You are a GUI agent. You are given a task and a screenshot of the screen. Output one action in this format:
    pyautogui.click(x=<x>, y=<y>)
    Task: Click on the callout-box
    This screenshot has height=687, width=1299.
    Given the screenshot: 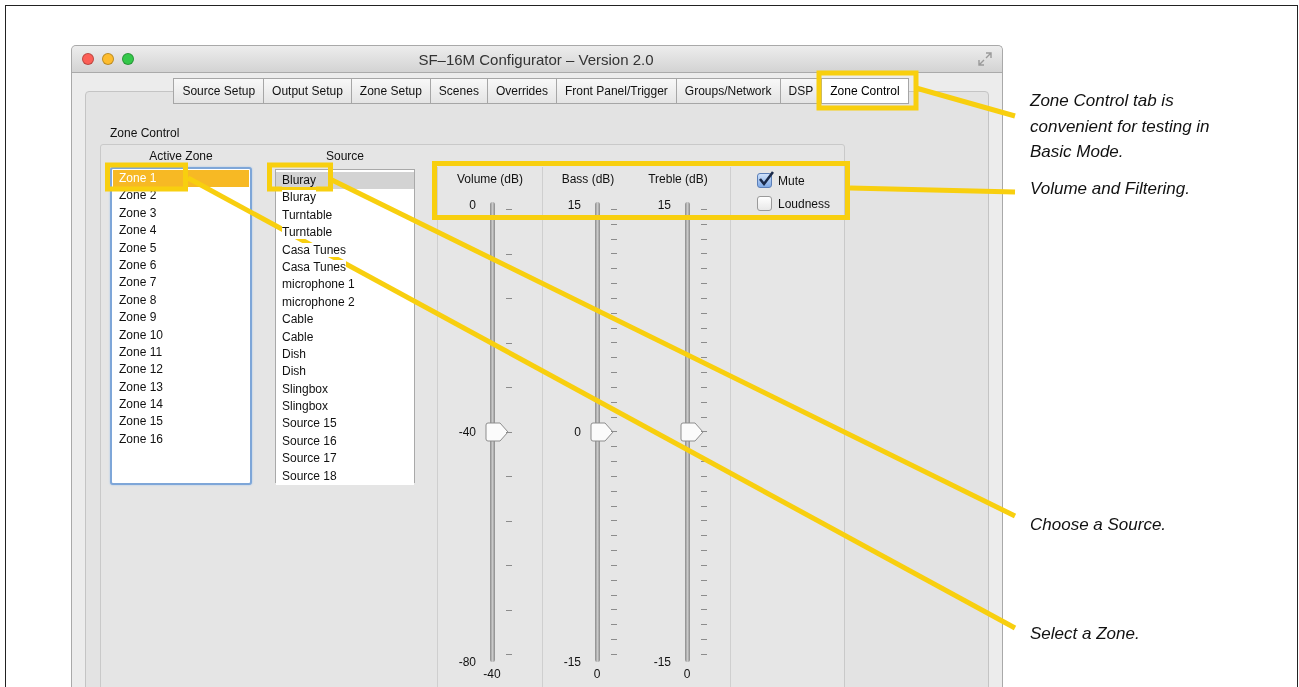 What is the action you would take?
    pyautogui.click(x=300, y=177)
    